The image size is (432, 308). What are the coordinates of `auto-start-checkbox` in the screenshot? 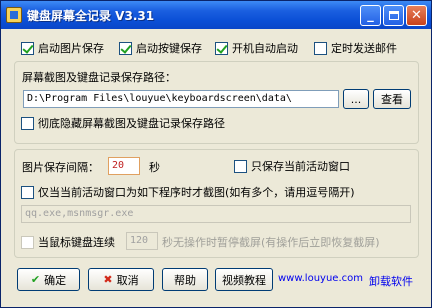 It's located at (221, 48).